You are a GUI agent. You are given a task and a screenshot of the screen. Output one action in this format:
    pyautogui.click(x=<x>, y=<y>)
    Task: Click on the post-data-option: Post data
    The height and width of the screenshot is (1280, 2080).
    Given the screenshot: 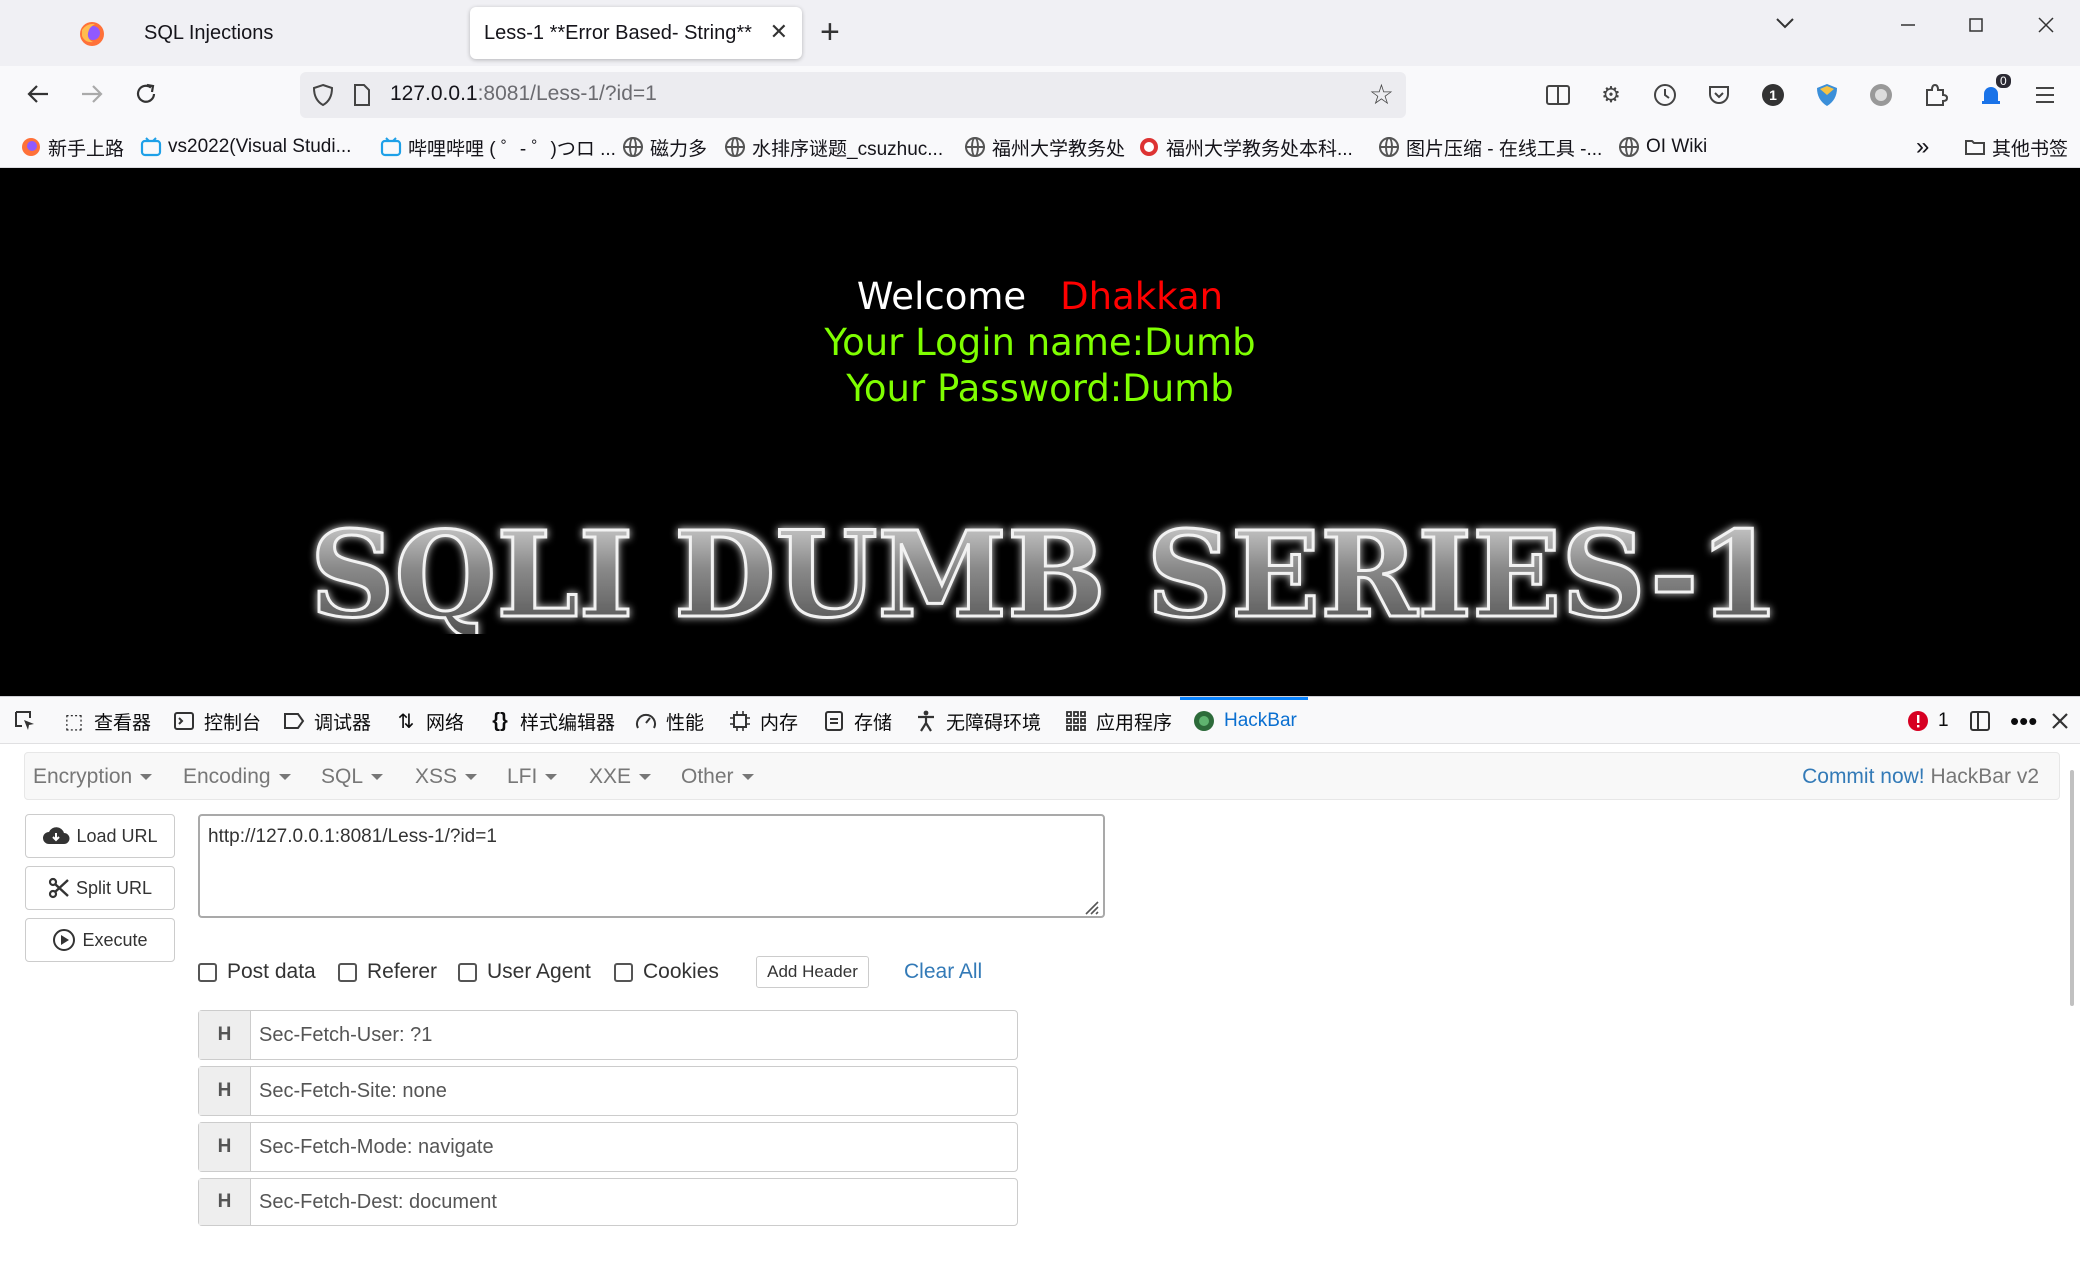 What is the action you would take?
    pyautogui.click(x=257, y=972)
    